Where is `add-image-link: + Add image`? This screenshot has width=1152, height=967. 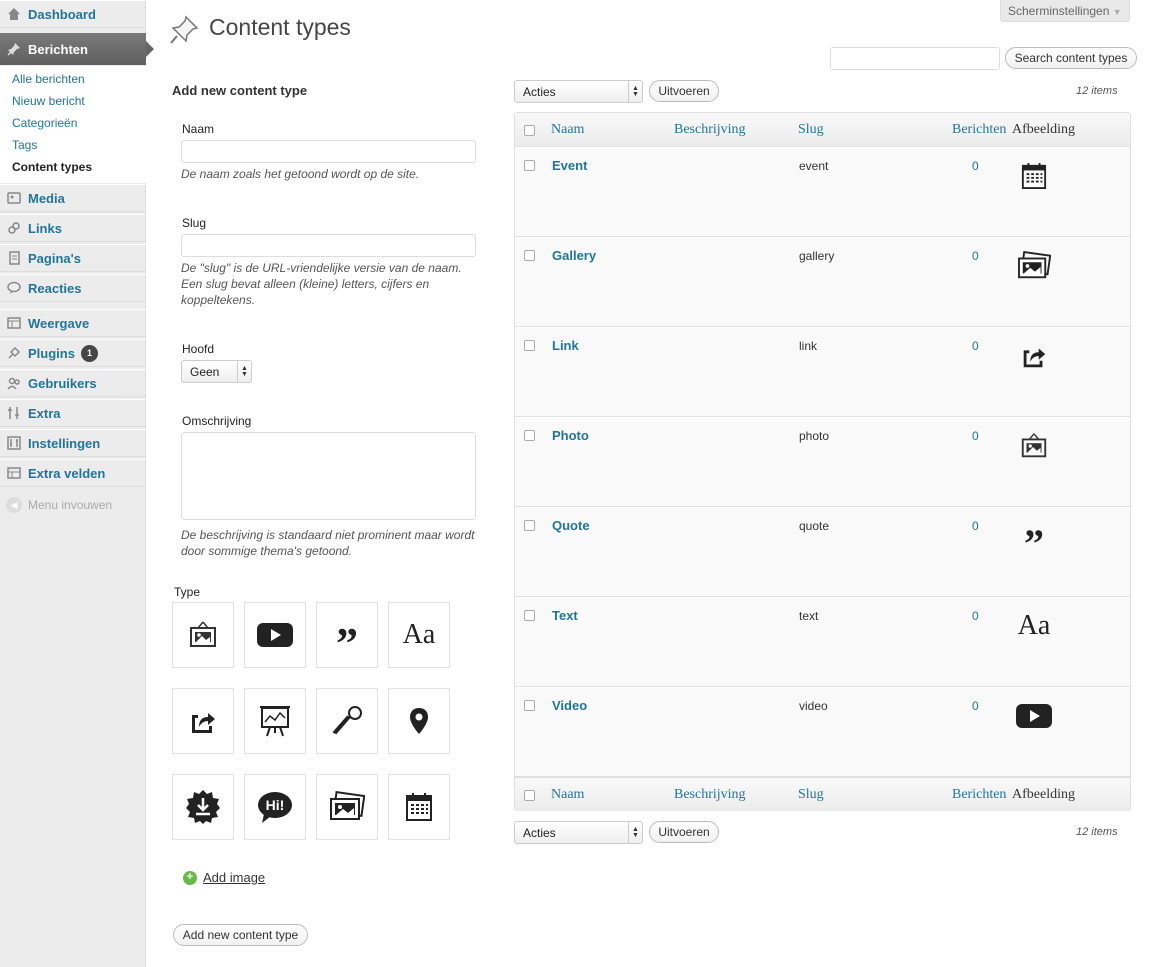 add-image-link: + Add image is located at coordinates (224, 877).